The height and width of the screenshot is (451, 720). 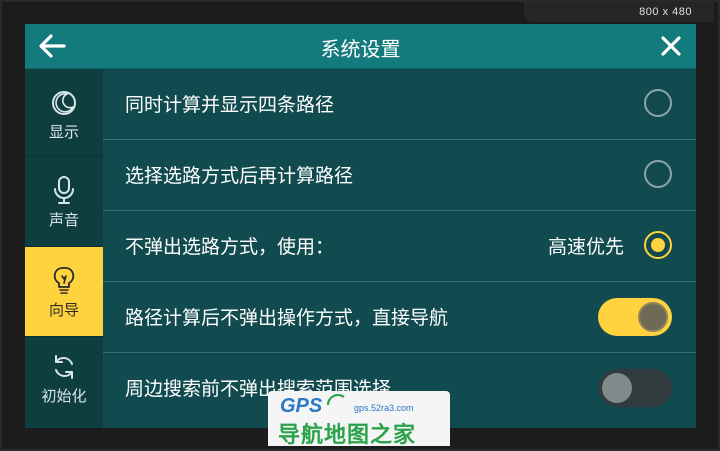 I want to click on setting-label: 同时计算并显示四条路径, so click(x=230, y=105).